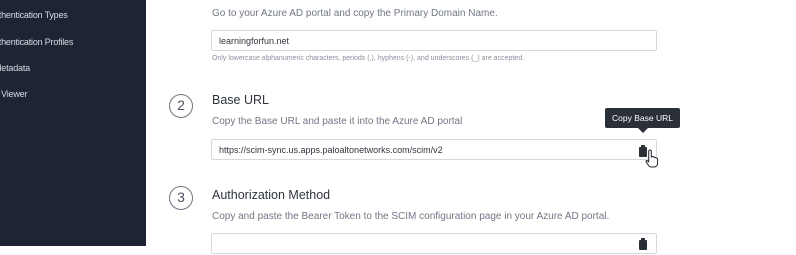  Describe the element at coordinates (434, 243) in the screenshot. I see `bearer-token-field` at that location.